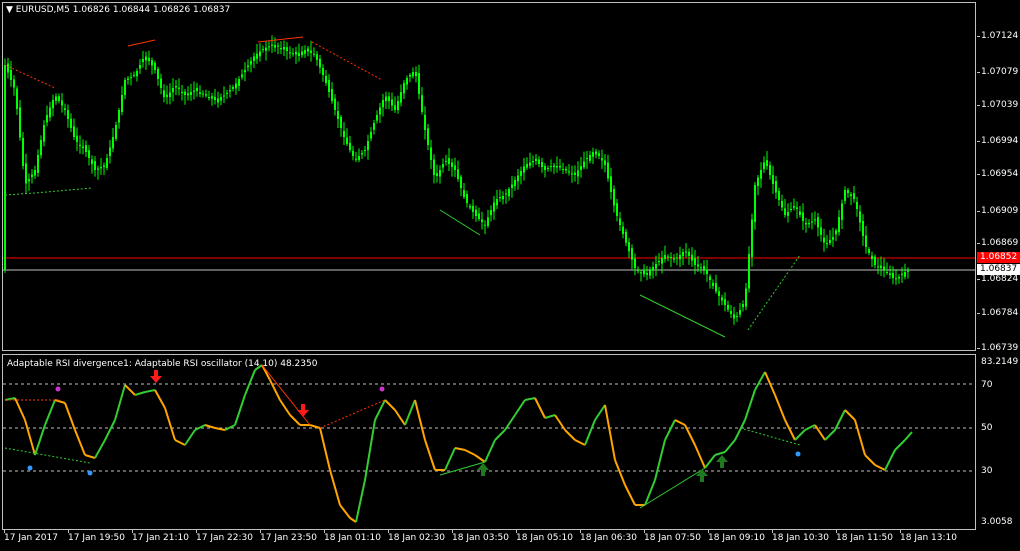 This screenshot has height=551, width=1020. Describe the element at coordinates (141, 43) in the screenshot. I see `price-bear-divergence-line` at that location.